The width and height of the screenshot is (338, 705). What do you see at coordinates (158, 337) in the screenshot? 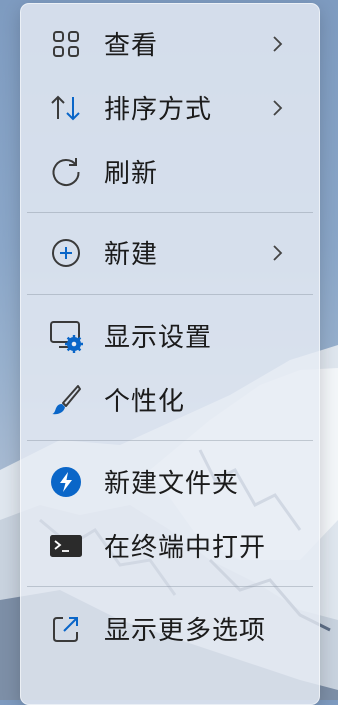
I see `menu-item-label: 显示设置` at bounding box center [158, 337].